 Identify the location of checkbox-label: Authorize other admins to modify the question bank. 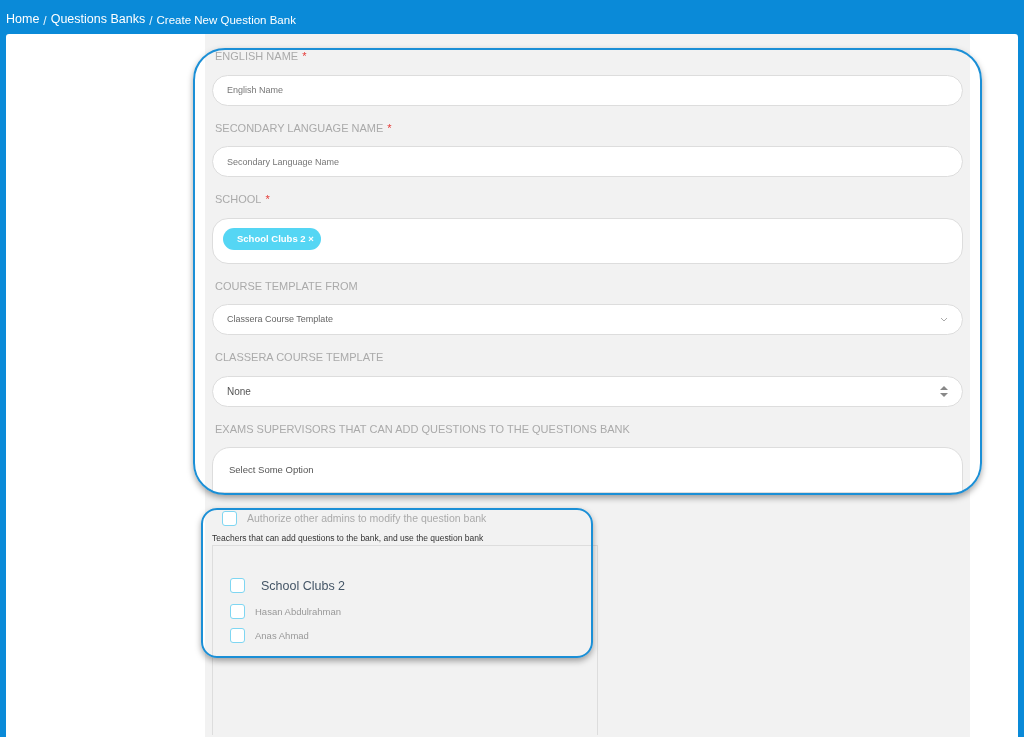
(367, 518).